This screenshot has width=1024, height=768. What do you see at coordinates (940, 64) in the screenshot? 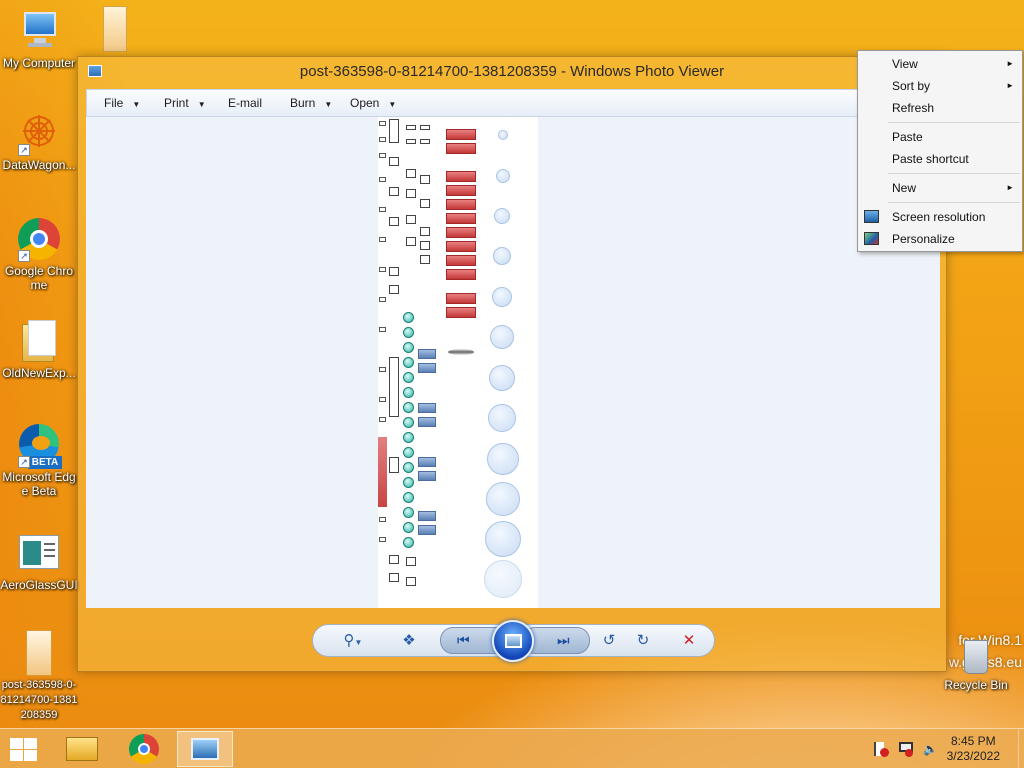
I see `context-menu-view: View ►` at bounding box center [940, 64].